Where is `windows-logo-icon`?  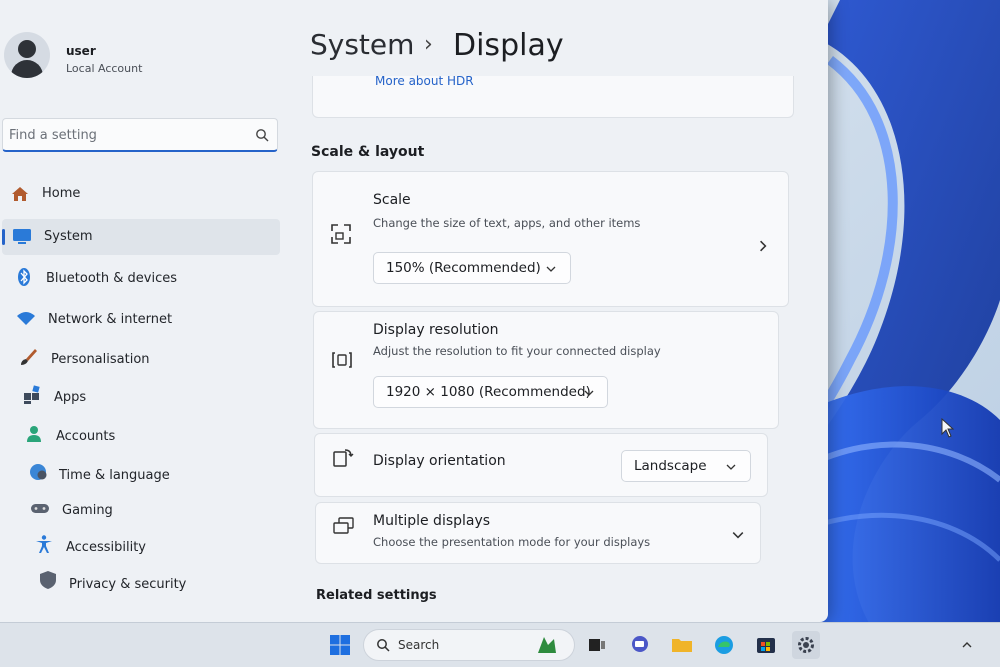 windows-logo-icon is located at coordinates (340, 645).